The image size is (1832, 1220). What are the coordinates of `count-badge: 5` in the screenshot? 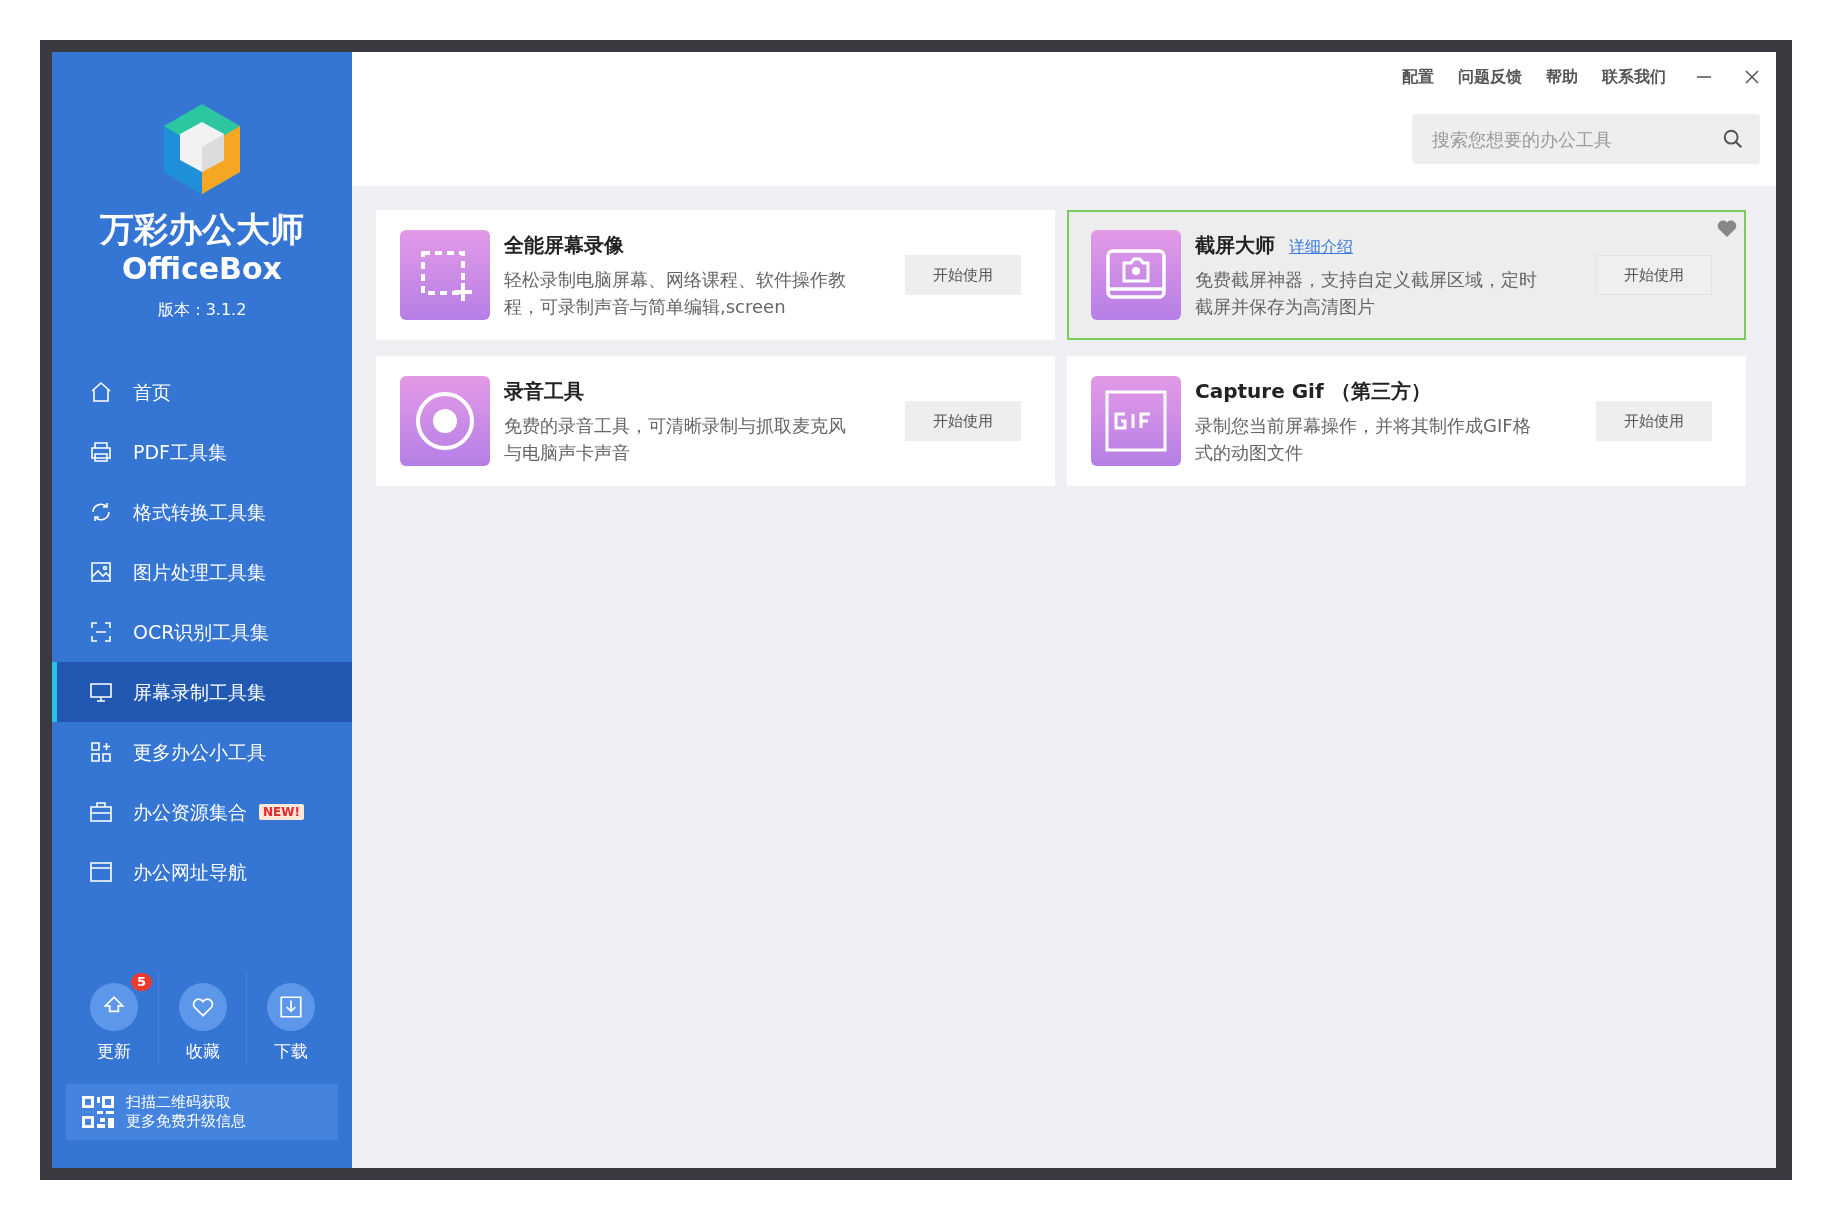 It's located at (141, 981).